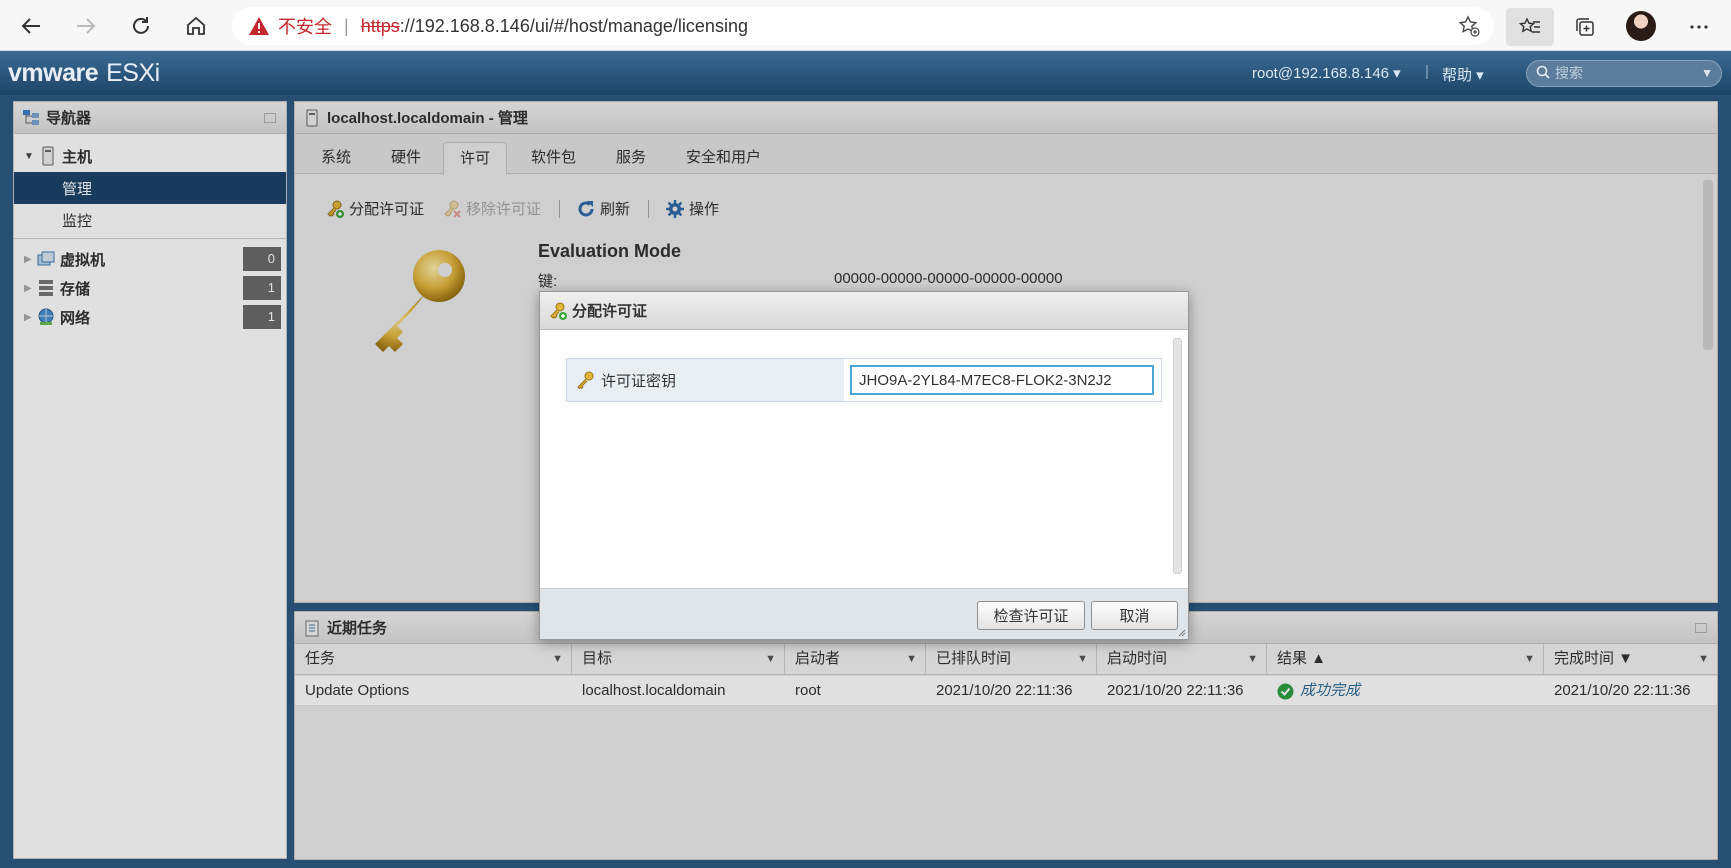 Image resolution: width=1731 pixels, height=868 pixels. I want to click on reload-button, so click(141, 26).